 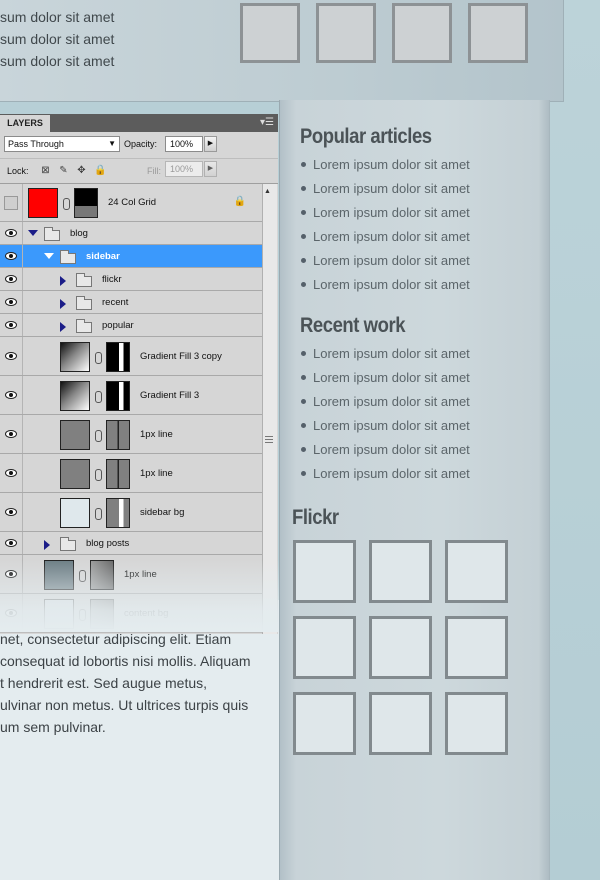 I want to click on recent-work-title: Recent work, so click(x=353, y=325).